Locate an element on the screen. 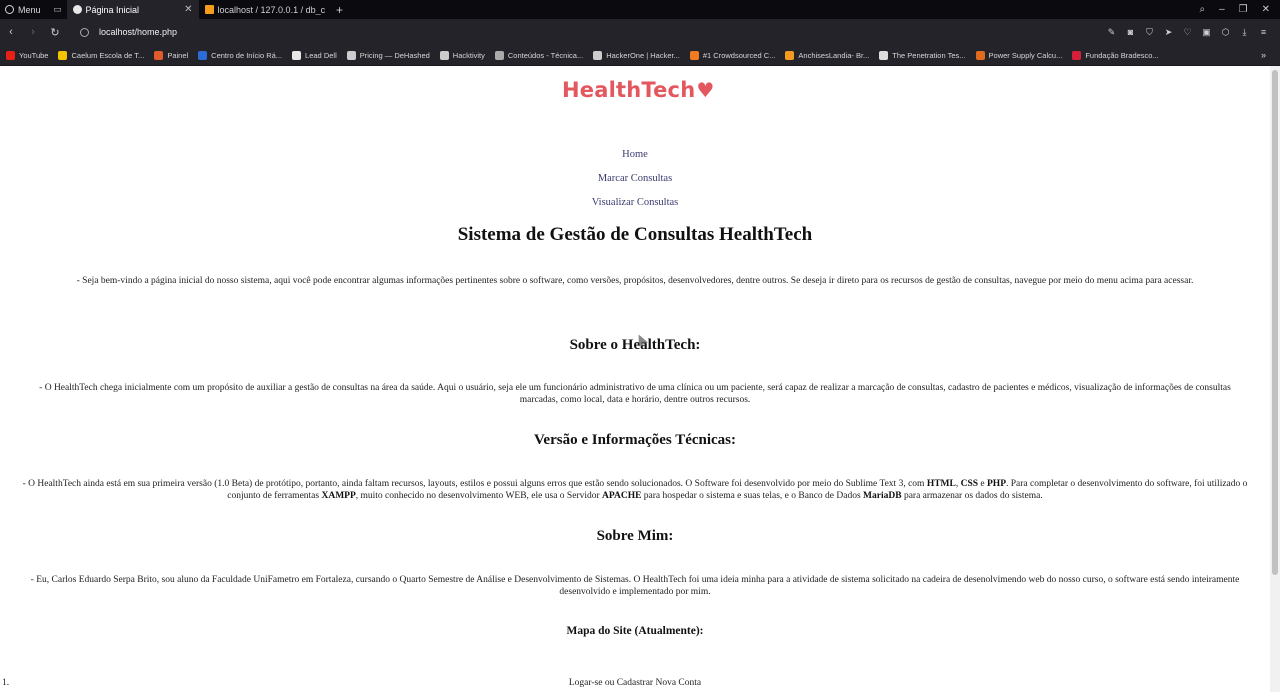  nav-item-home: Home is located at coordinates (635, 154).